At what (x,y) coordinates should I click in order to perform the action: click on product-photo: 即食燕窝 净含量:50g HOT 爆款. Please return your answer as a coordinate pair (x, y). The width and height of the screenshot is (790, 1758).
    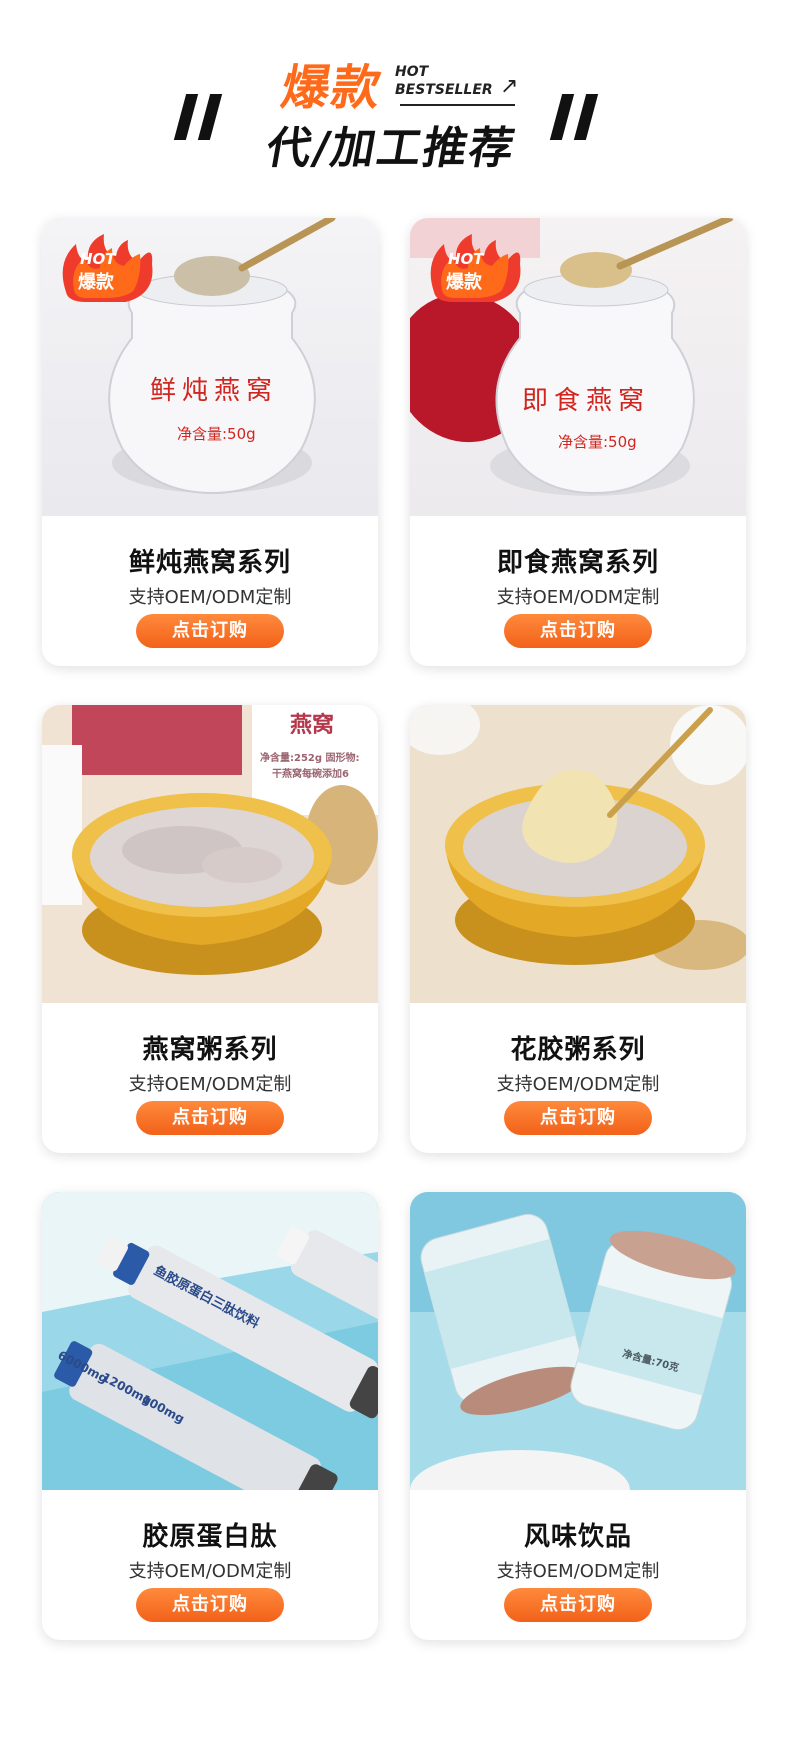
    Looking at the image, I should click on (578, 367).